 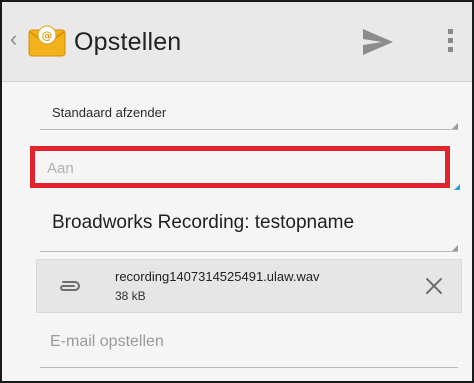 What do you see at coordinates (70, 286) in the screenshot?
I see `paperclip-icon` at bounding box center [70, 286].